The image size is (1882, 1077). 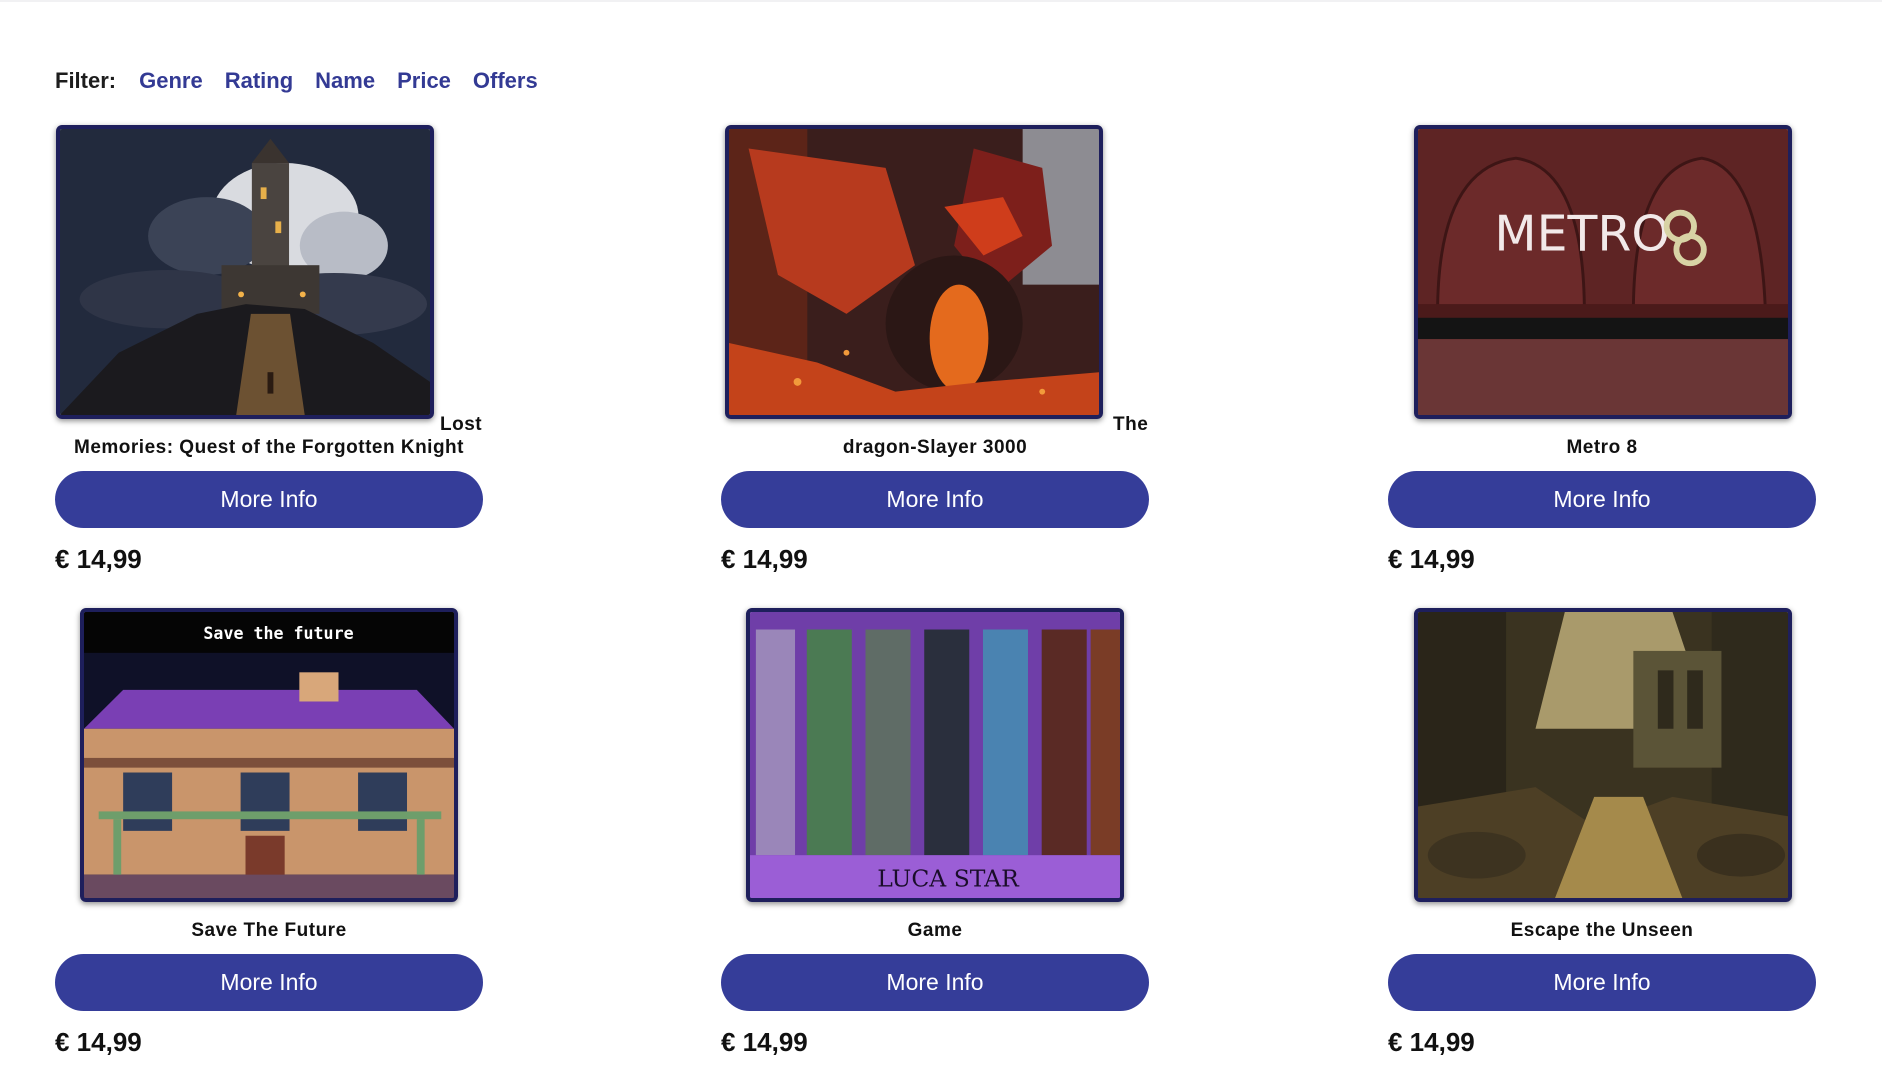 What do you see at coordinates (1602, 930) in the screenshot?
I see `game-title: Escape the Unseen` at bounding box center [1602, 930].